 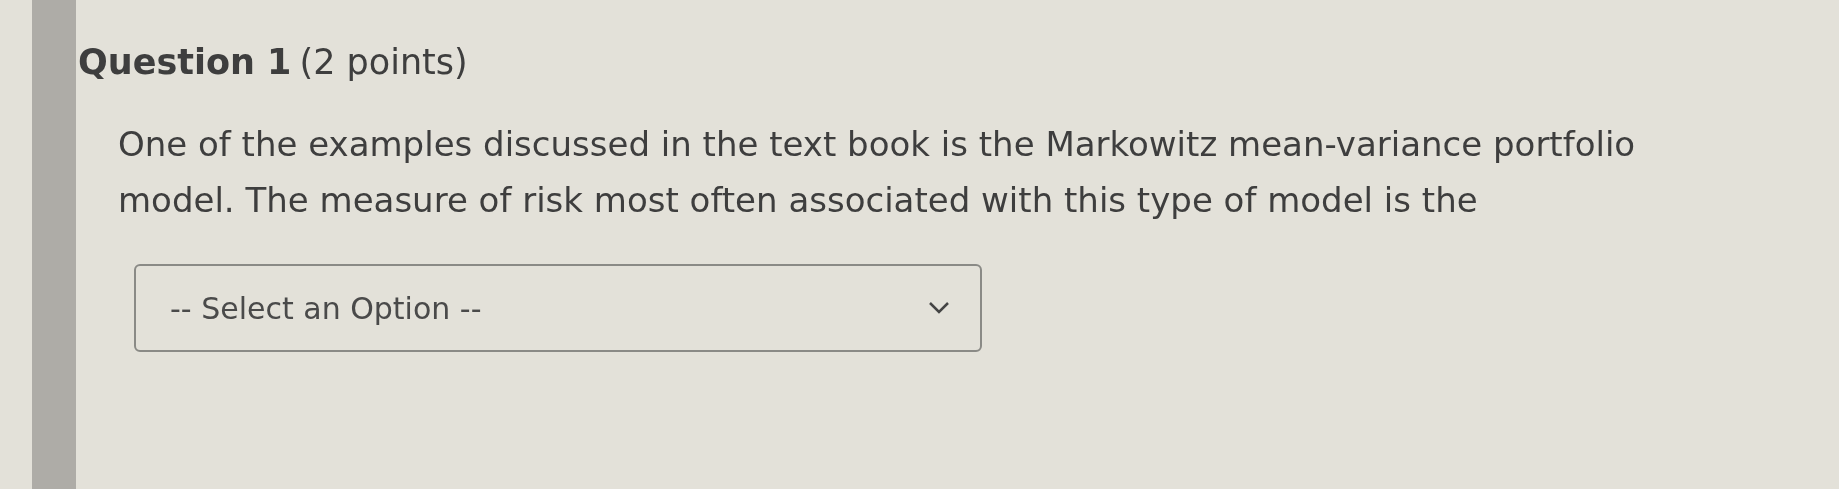 What do you see at coordinates (939, 308) in the screenshot?
I see `chevron-down-icon` at bounding box center [939, 308].